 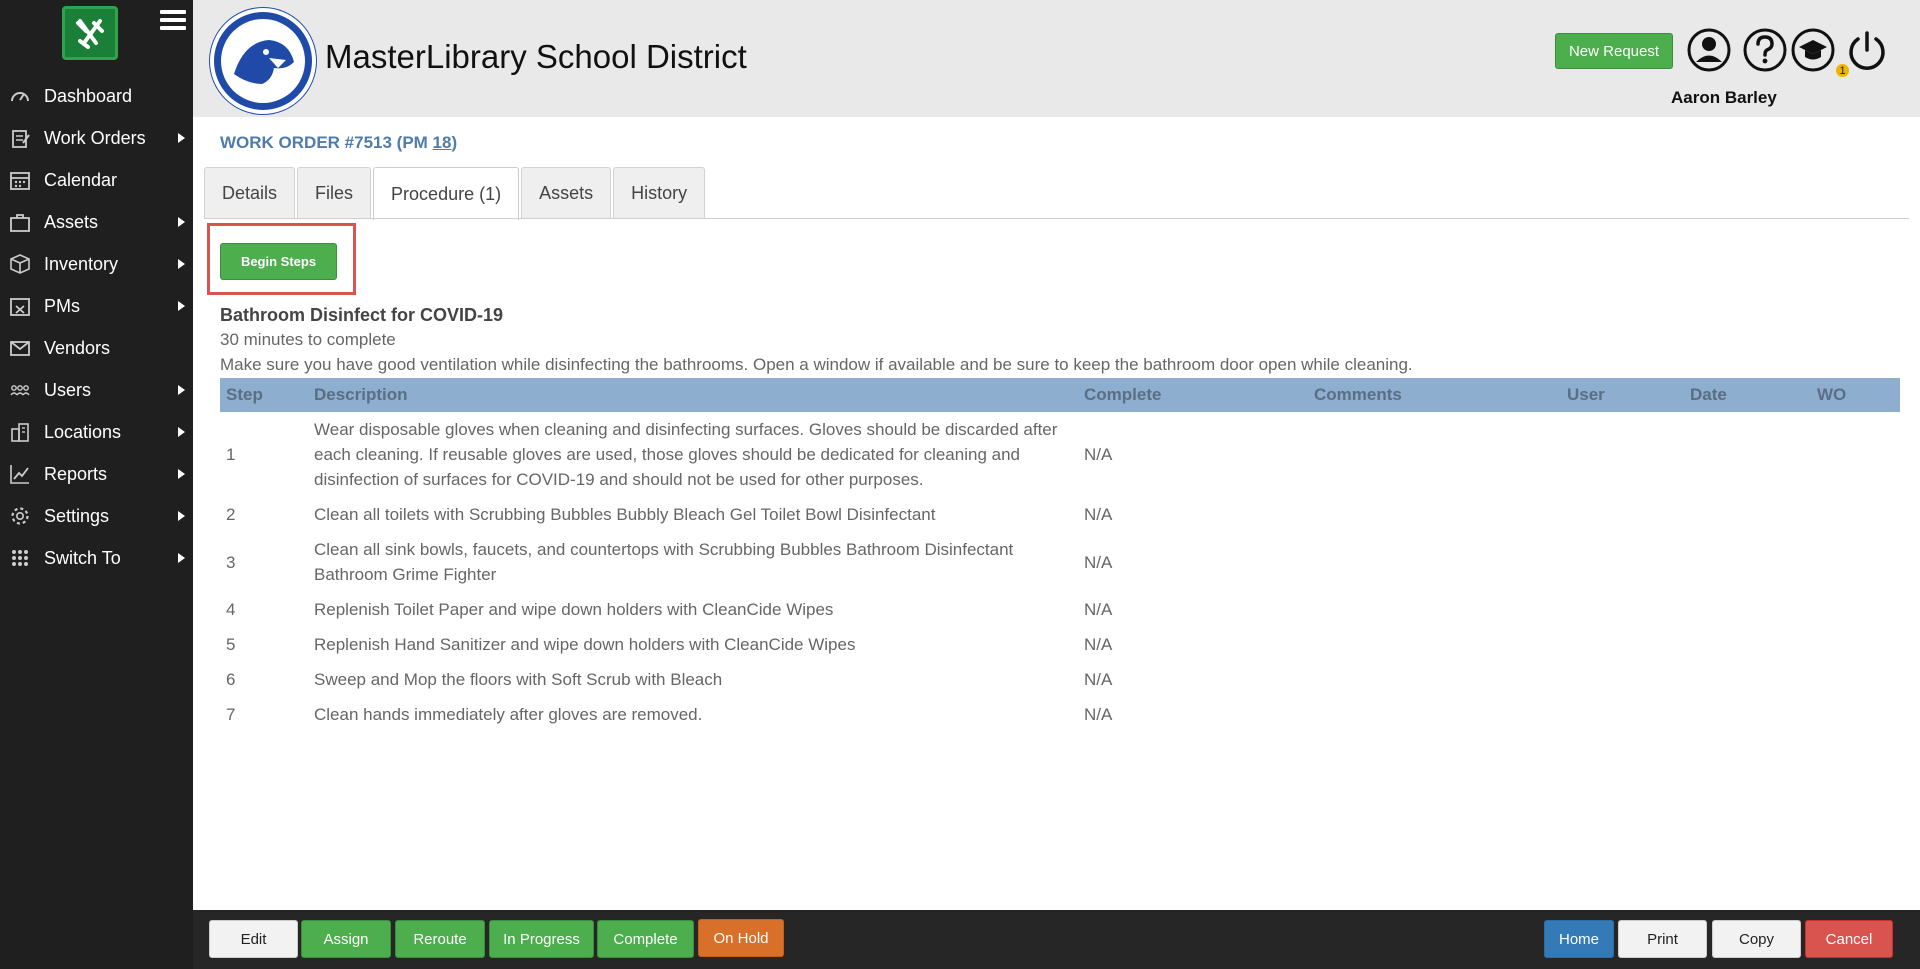 What do you see at coordinates (231, 562) in the screenshot?
I see `step-number: 3` at bounding box center [231, 562].